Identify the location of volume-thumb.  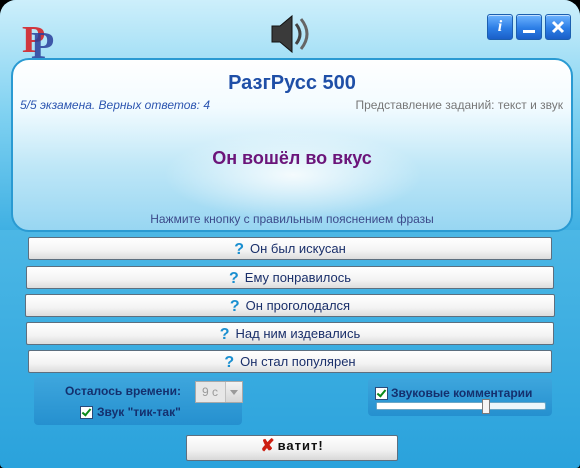
(485, 406).